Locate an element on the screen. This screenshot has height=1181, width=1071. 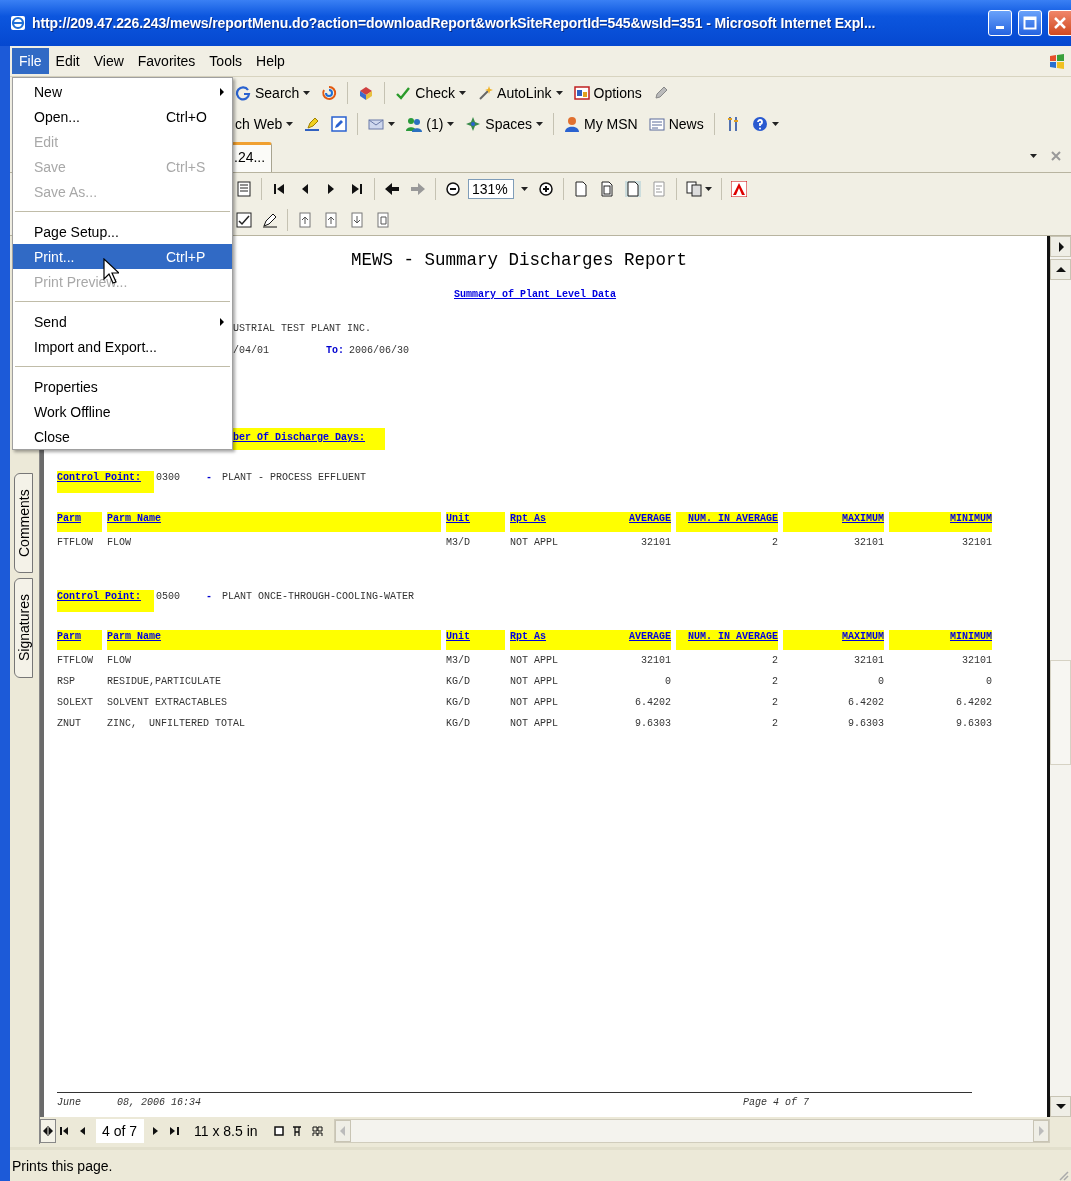
right-triangle-icon is located at coordinates (1060, 246).